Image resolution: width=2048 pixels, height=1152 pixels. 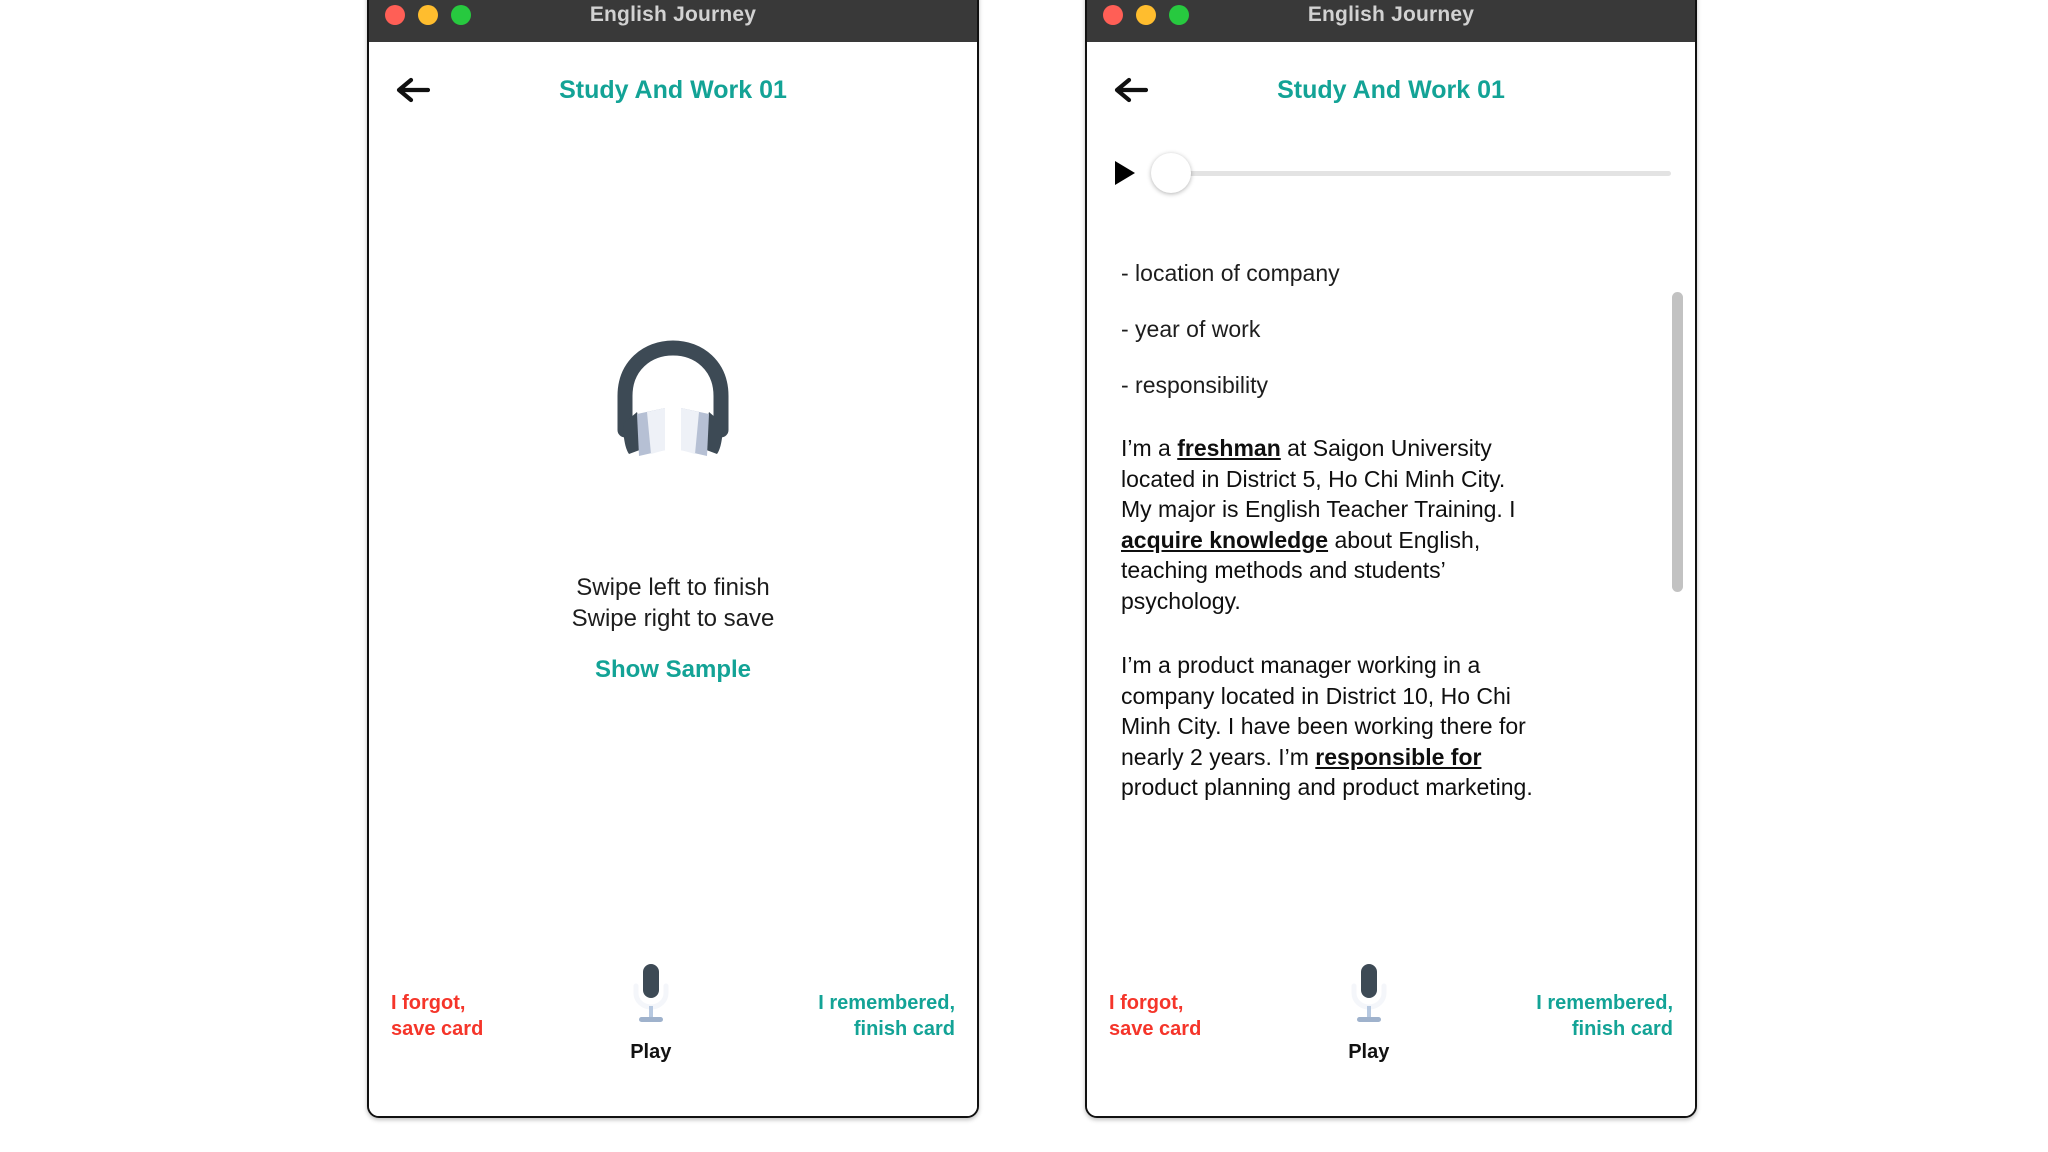 I want to click on nav-row-right: Study And Work 01, so click(x=1391, y=90).